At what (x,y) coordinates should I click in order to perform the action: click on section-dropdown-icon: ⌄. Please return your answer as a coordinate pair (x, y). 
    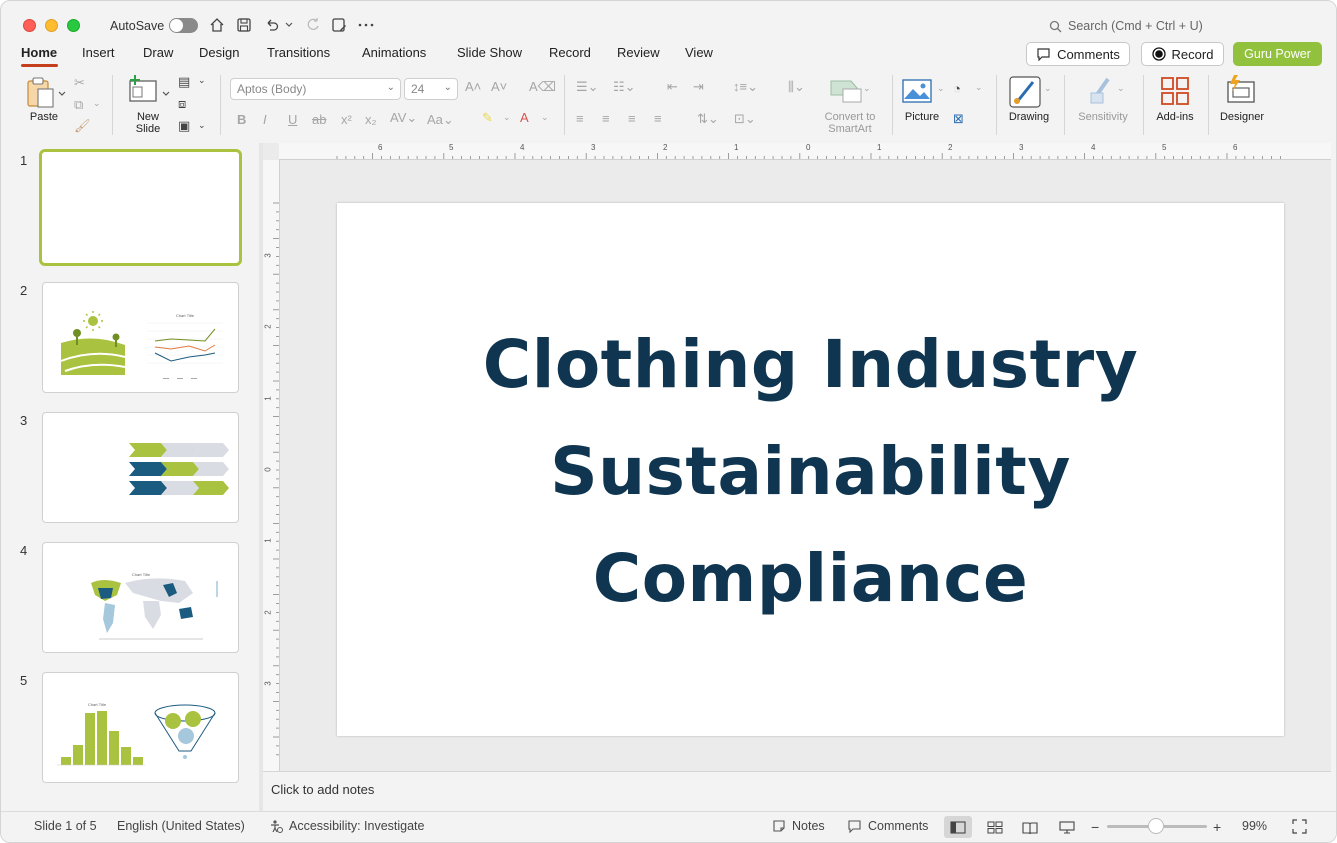
    Looking at the image, I should click on (202, 125).